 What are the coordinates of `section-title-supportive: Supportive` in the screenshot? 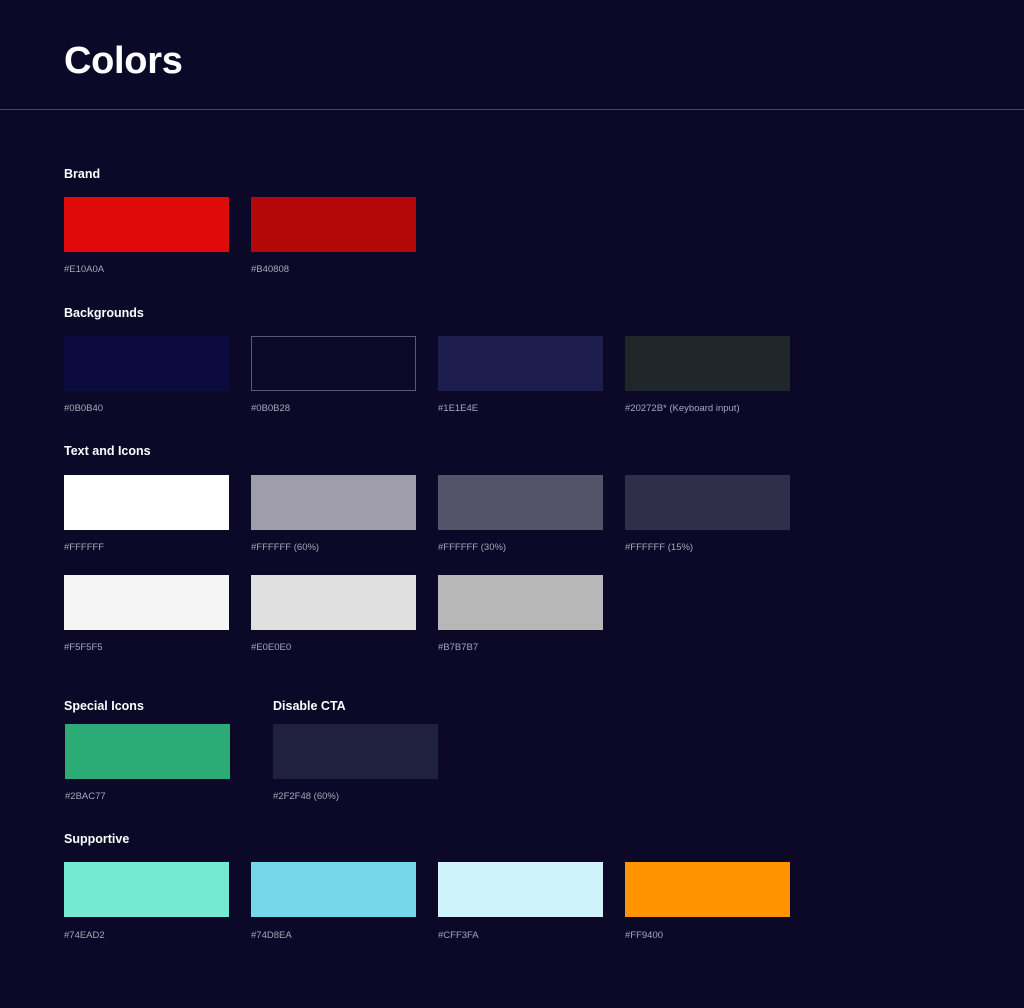 It's located at (97, 839).